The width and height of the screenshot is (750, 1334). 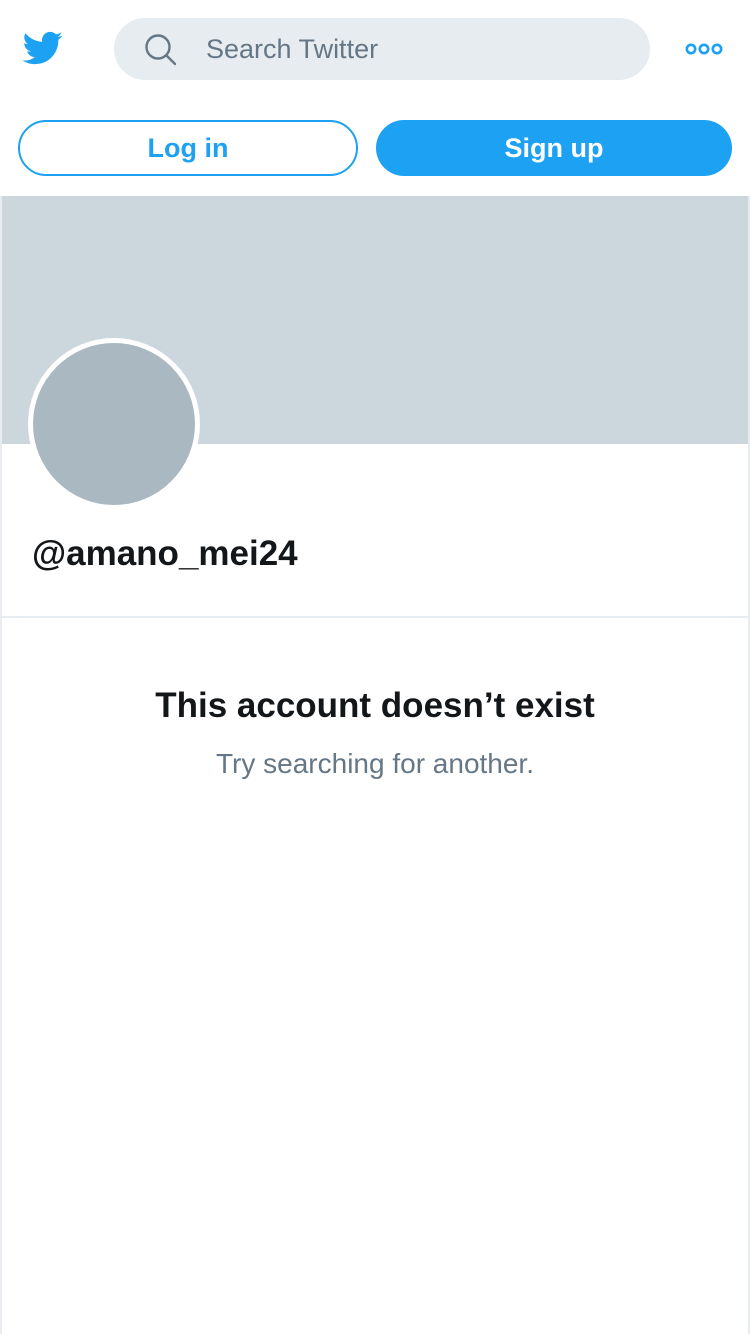 I want to click on top-bar, so click(x=375, y=50).